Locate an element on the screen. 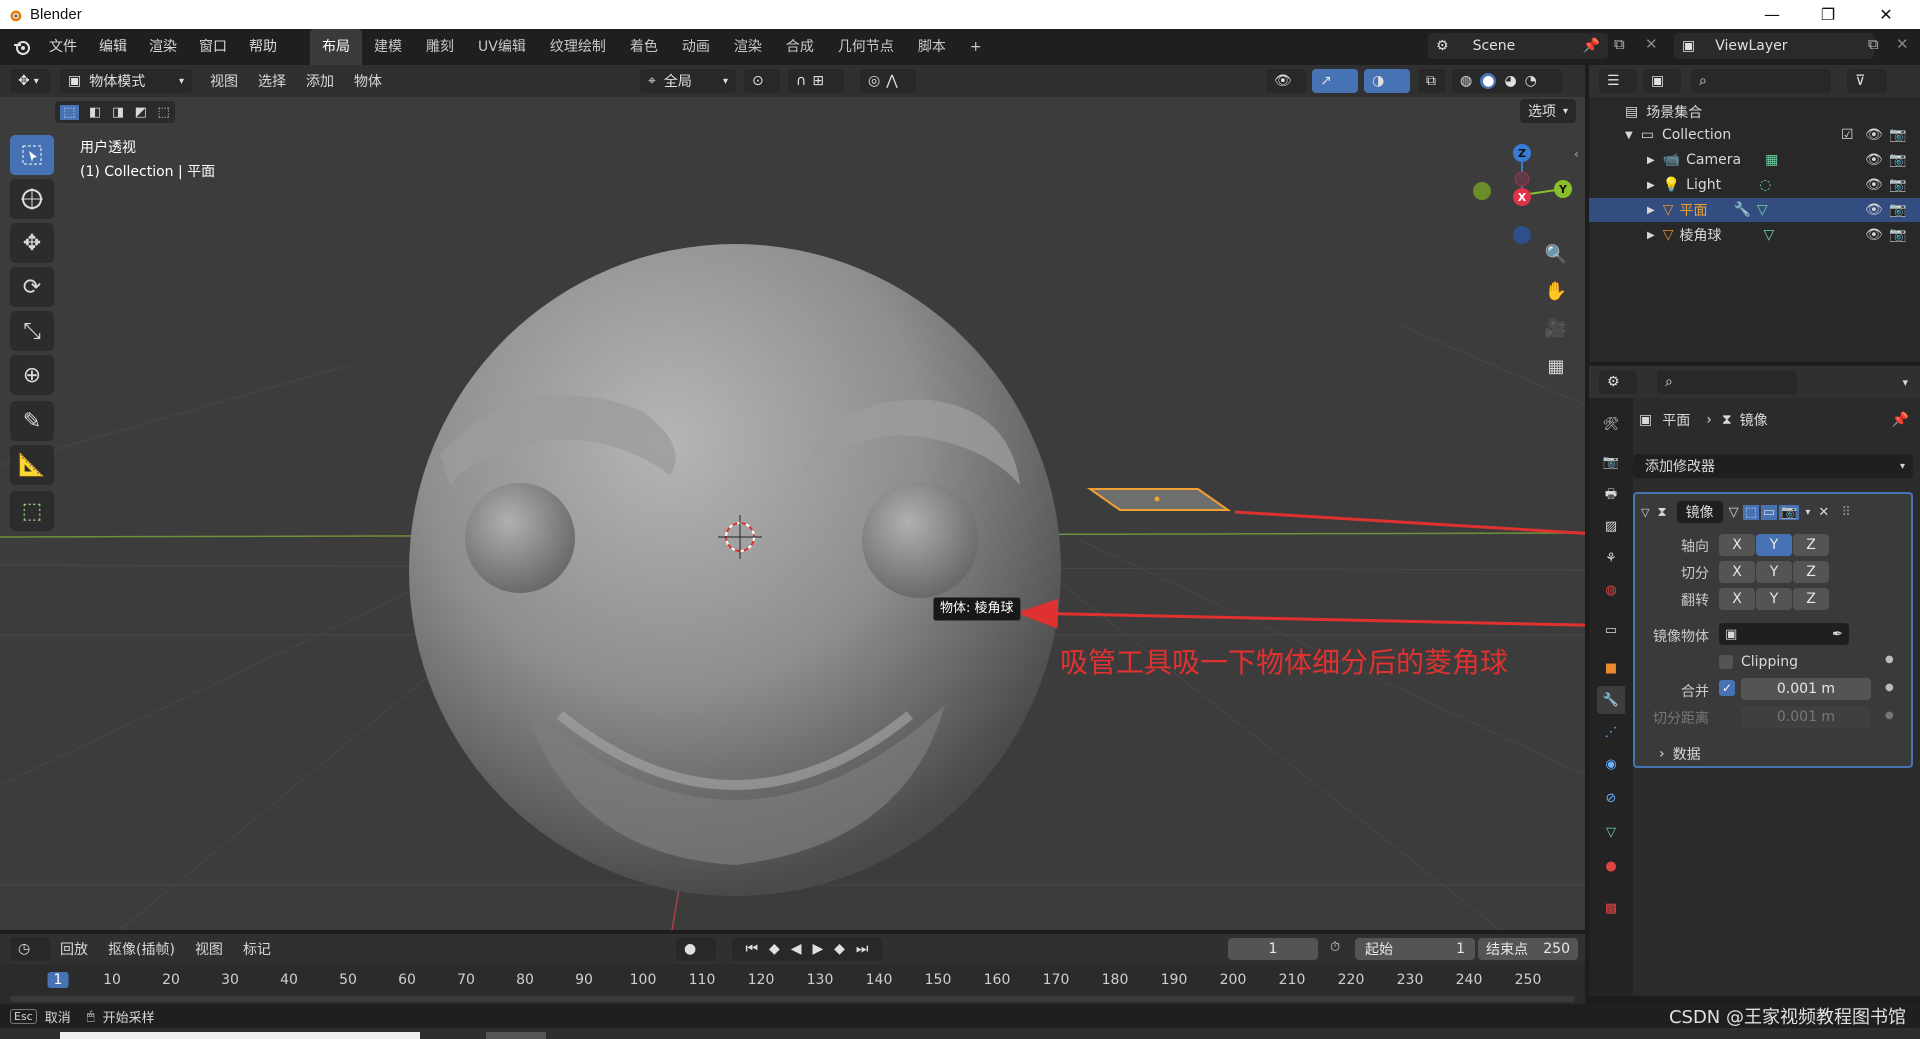 This screenshot has width=1920, height=1039. snap-toggle: ∩ ⊞ is located at coordinates (816, 81).